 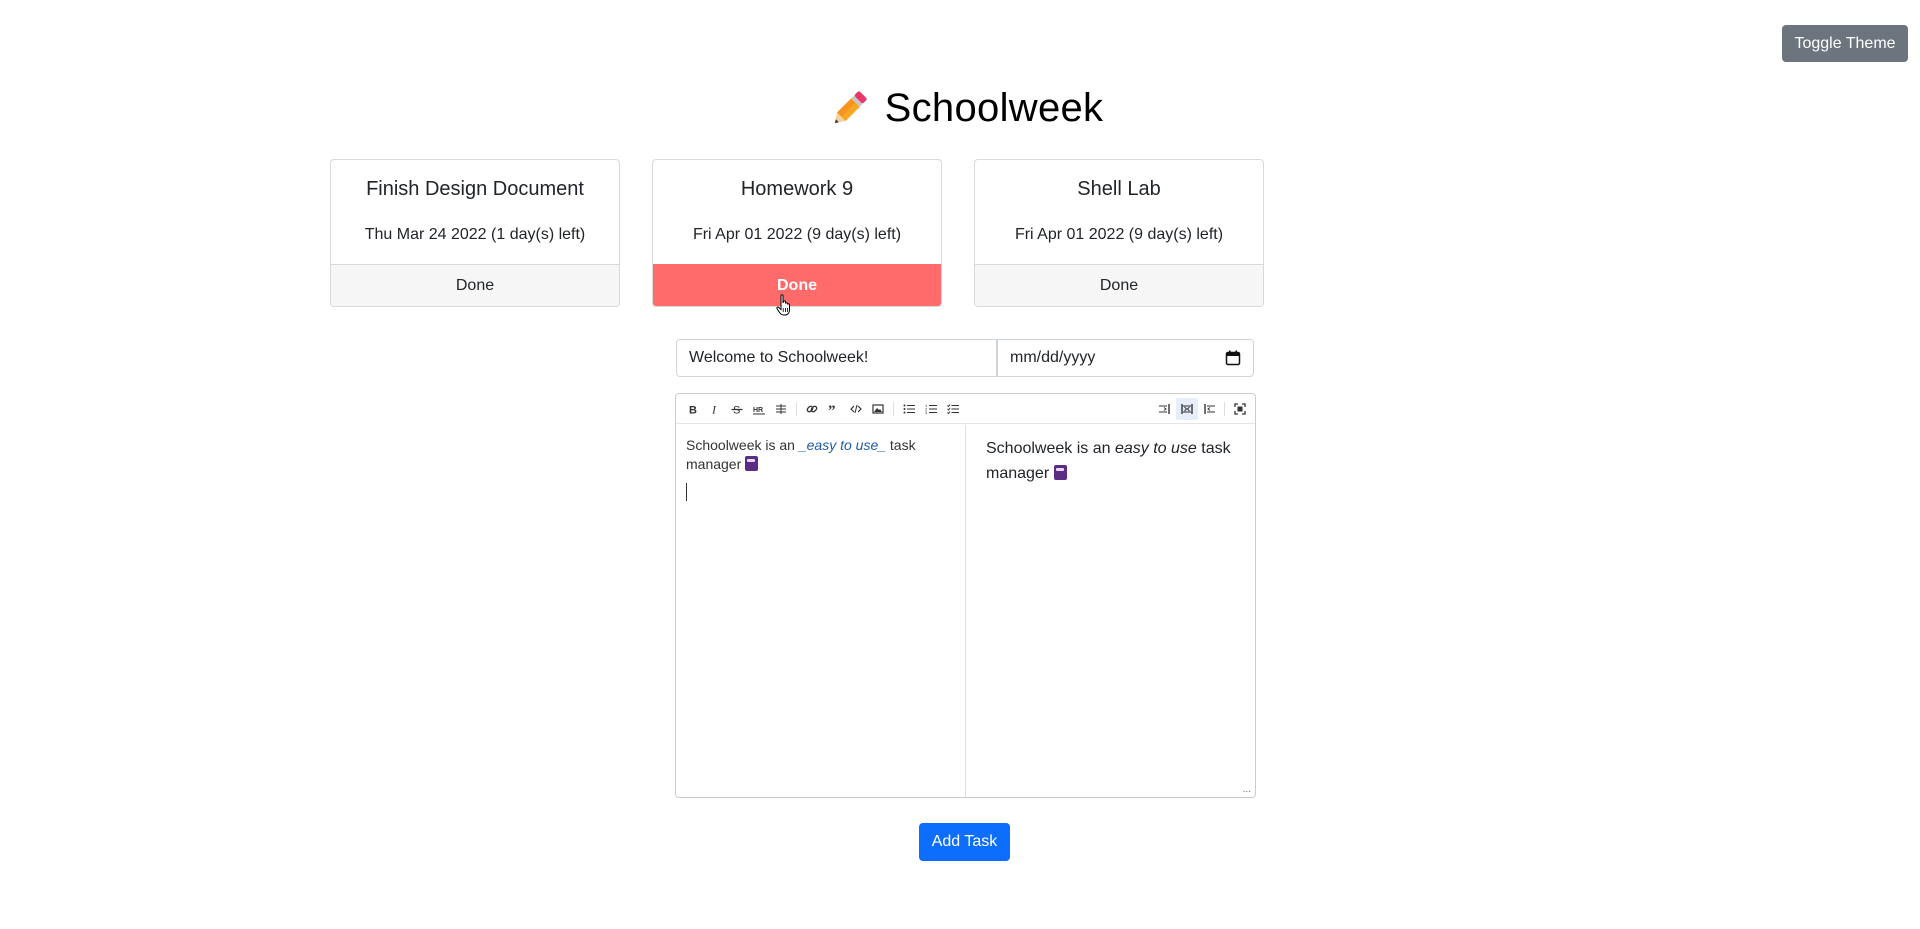 I want to click on pencil-icon, so click(x=850, y=106).